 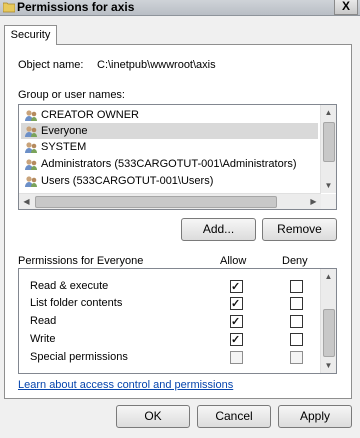 I want to click on scroll-corner, so click(x=328, y=201).